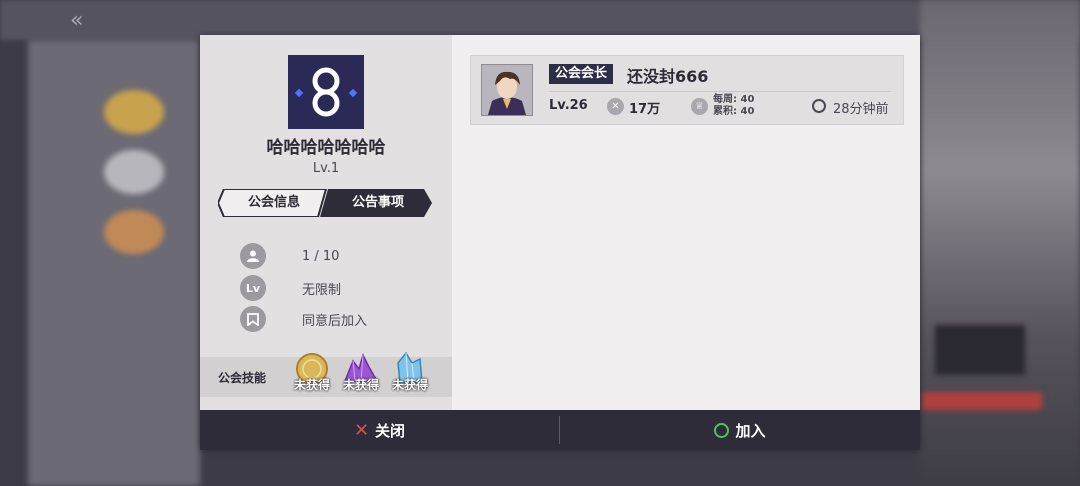  What do you see at coordinates (378, 203) in the screenshot?
I see `tab-guild-notice: 公告事项` at bounding box center [378, 203].